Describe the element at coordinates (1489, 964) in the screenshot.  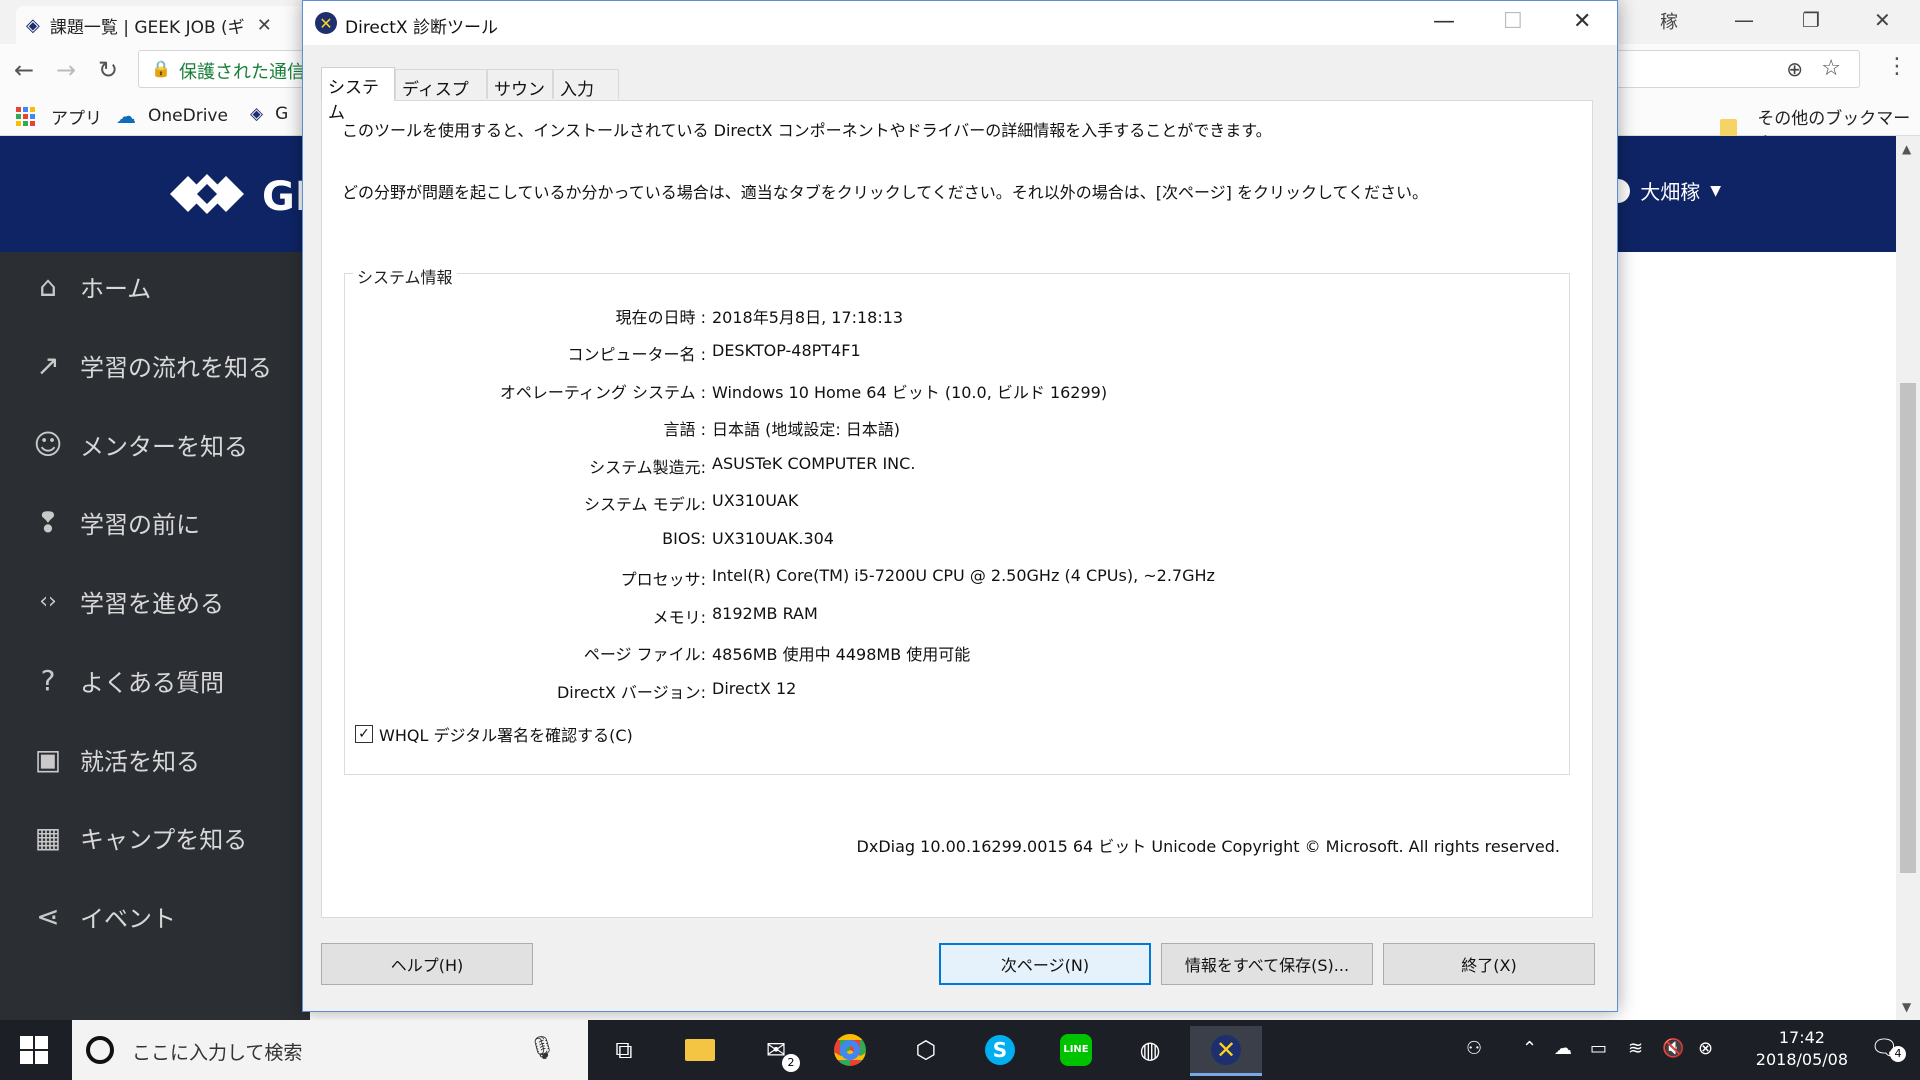
I see `exit-button: 終了(X)` at that location.